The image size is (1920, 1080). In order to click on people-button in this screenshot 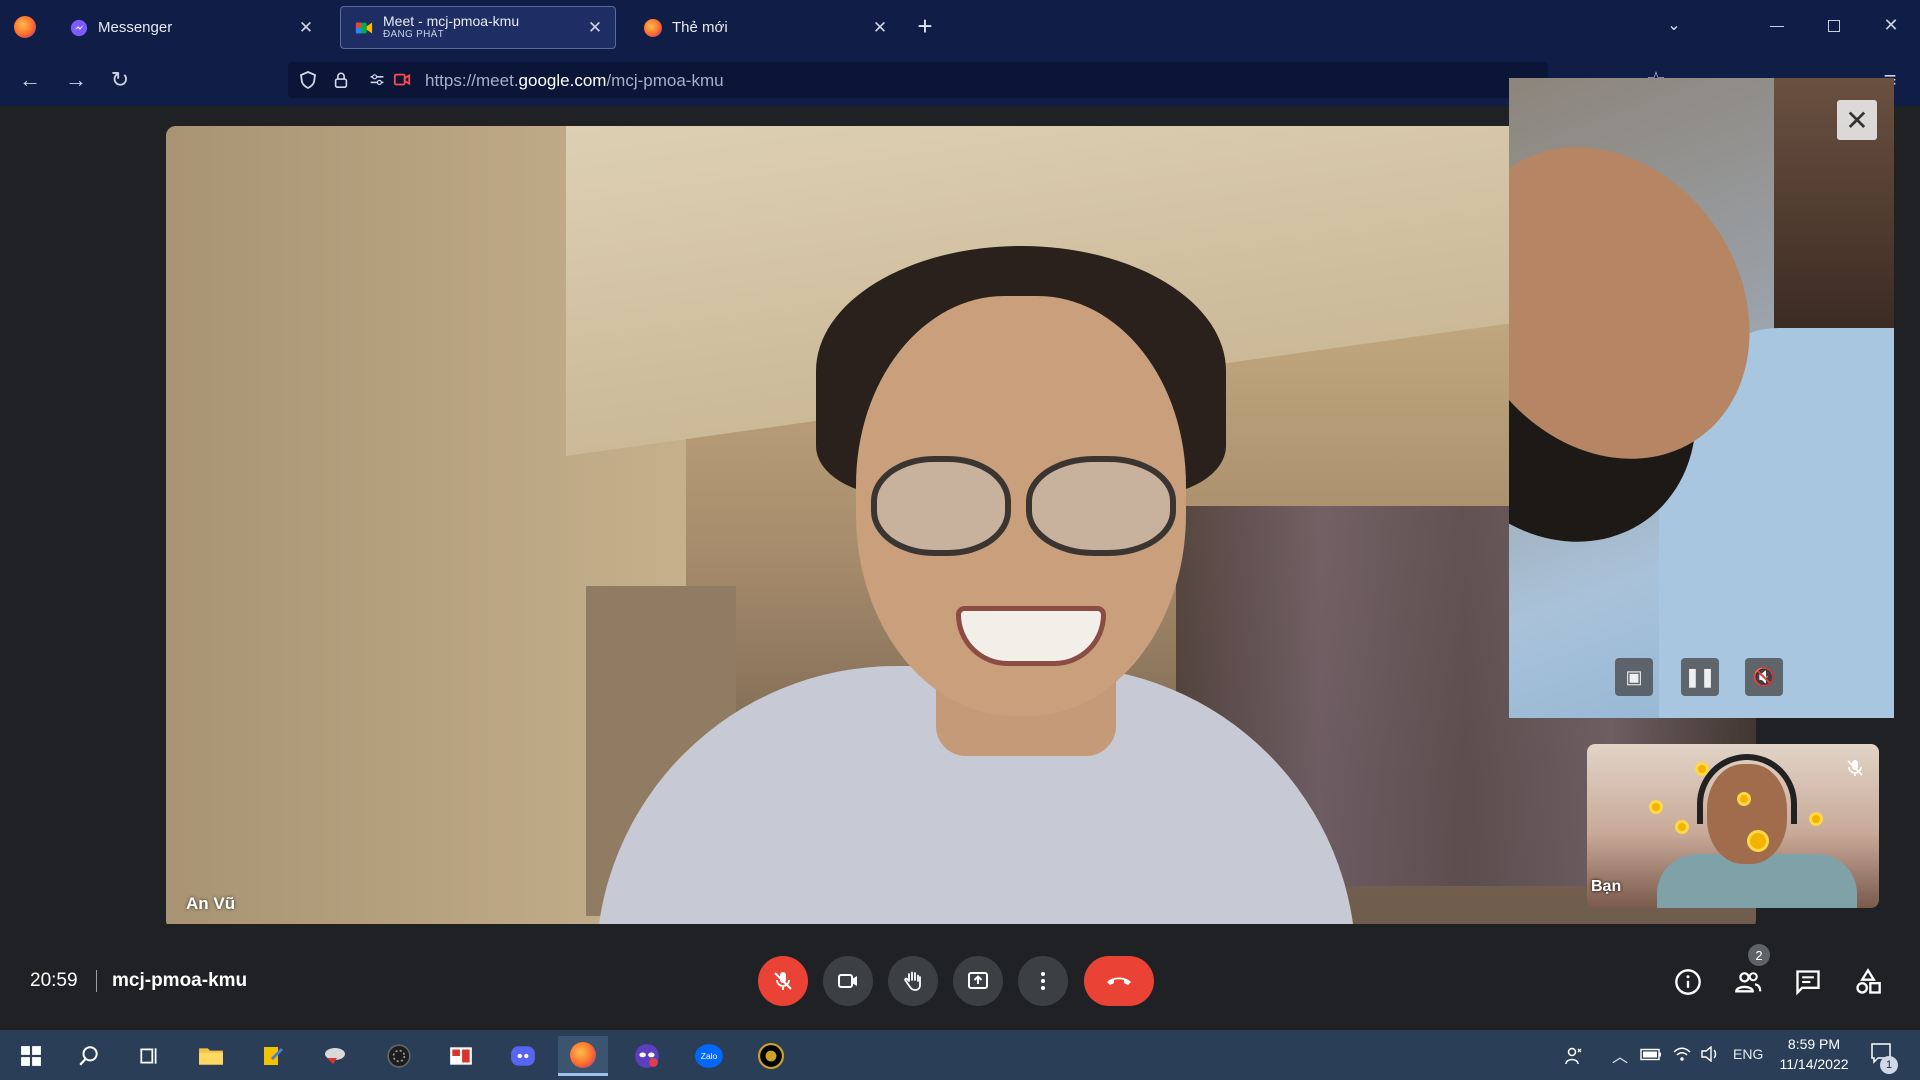, I will do `click(1748, 982)`.